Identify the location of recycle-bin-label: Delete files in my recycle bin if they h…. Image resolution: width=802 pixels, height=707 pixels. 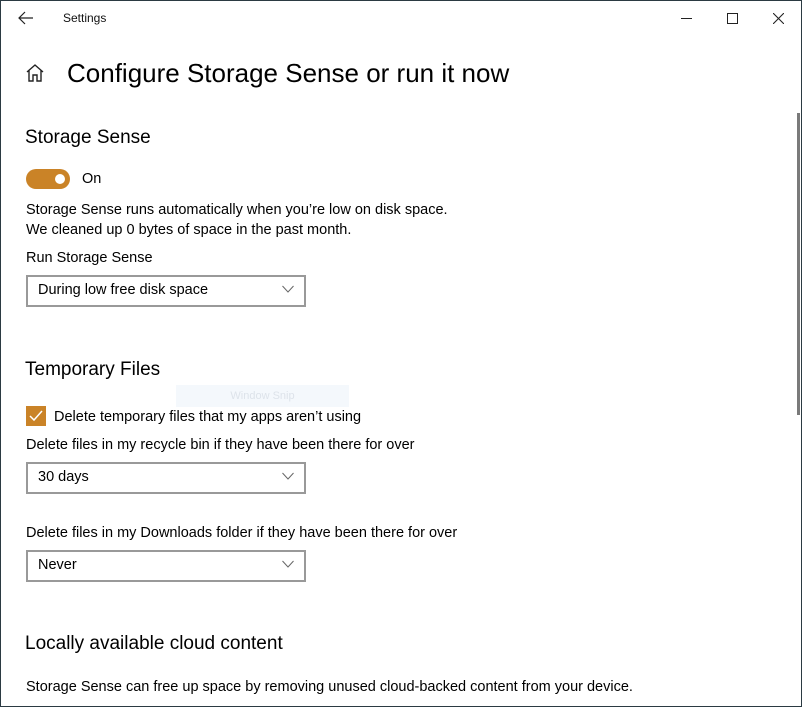
(220, 445).